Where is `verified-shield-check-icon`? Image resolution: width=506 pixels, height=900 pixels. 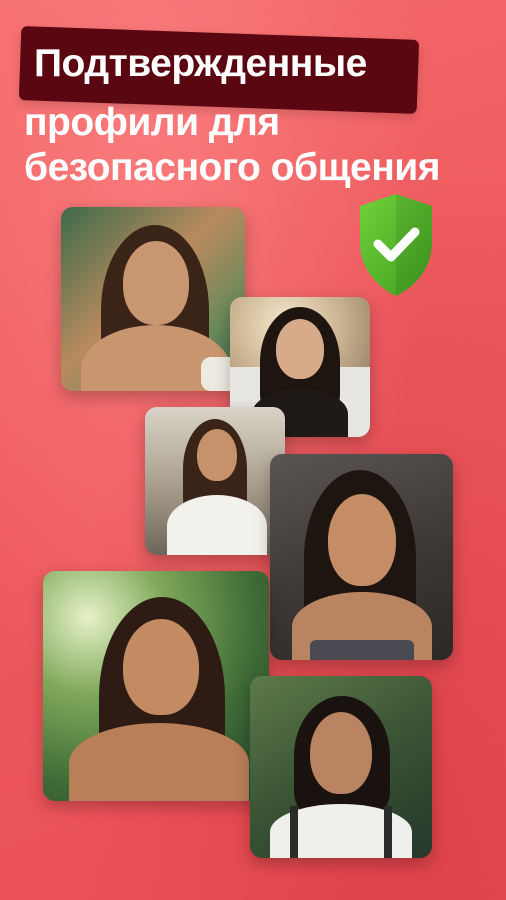
verified-shield-check-icon is located at coordinates (396, 245).